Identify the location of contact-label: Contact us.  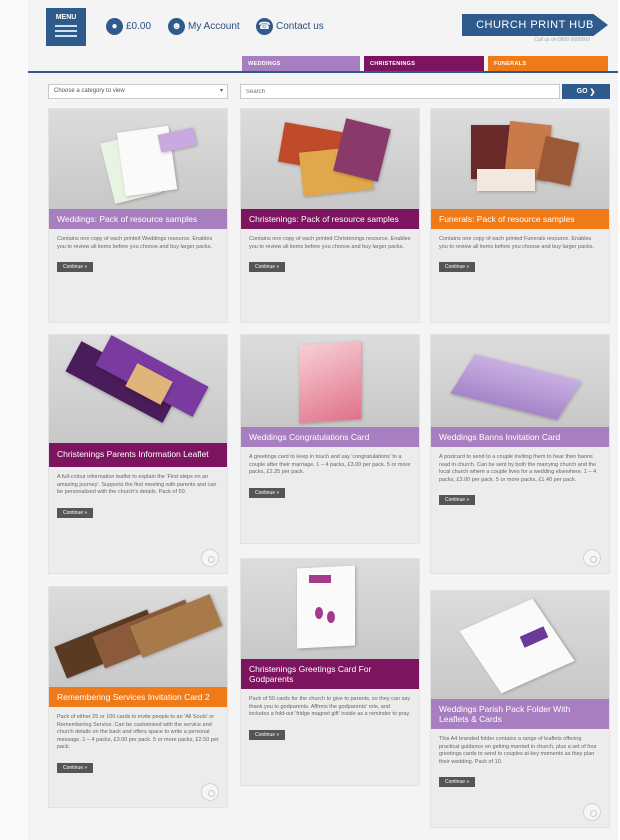
(300, 26).